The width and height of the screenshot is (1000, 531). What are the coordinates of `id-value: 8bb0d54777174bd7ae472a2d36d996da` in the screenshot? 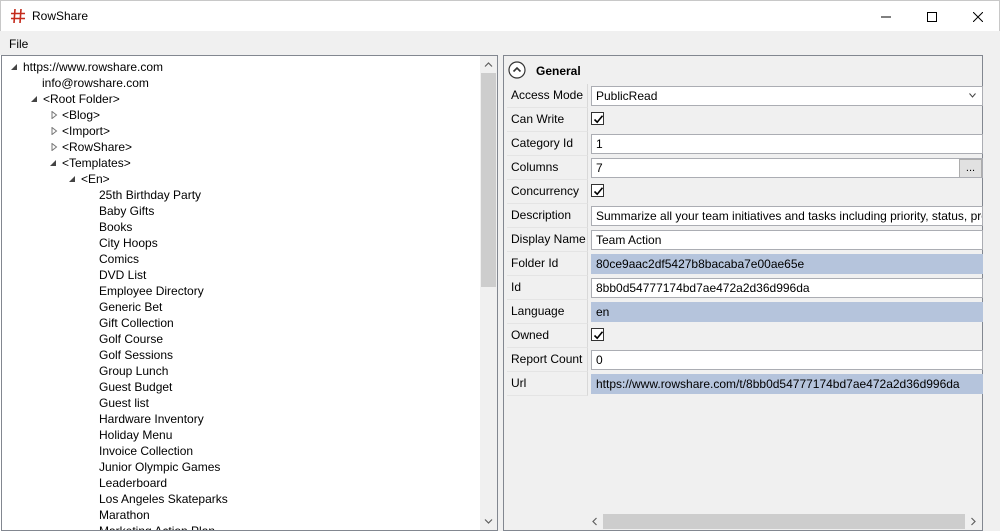 It's located at (787, 288).